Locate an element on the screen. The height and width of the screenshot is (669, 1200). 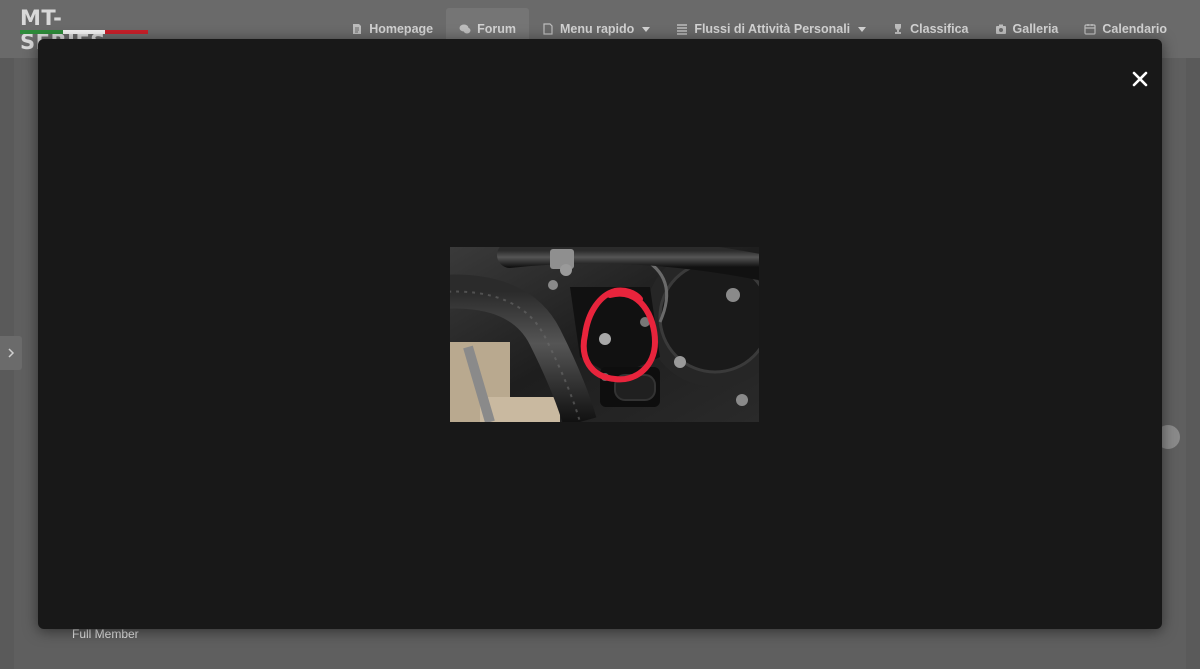
lightbox-close-button is located at coordinates (1140, 79).